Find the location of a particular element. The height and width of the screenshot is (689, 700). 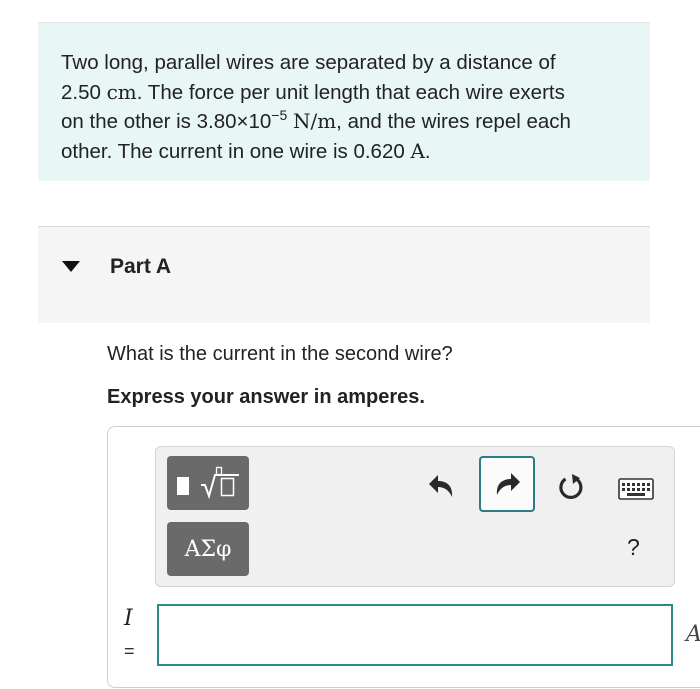

problem-text-segment: 2.50 is located at coordinates (81, 92).